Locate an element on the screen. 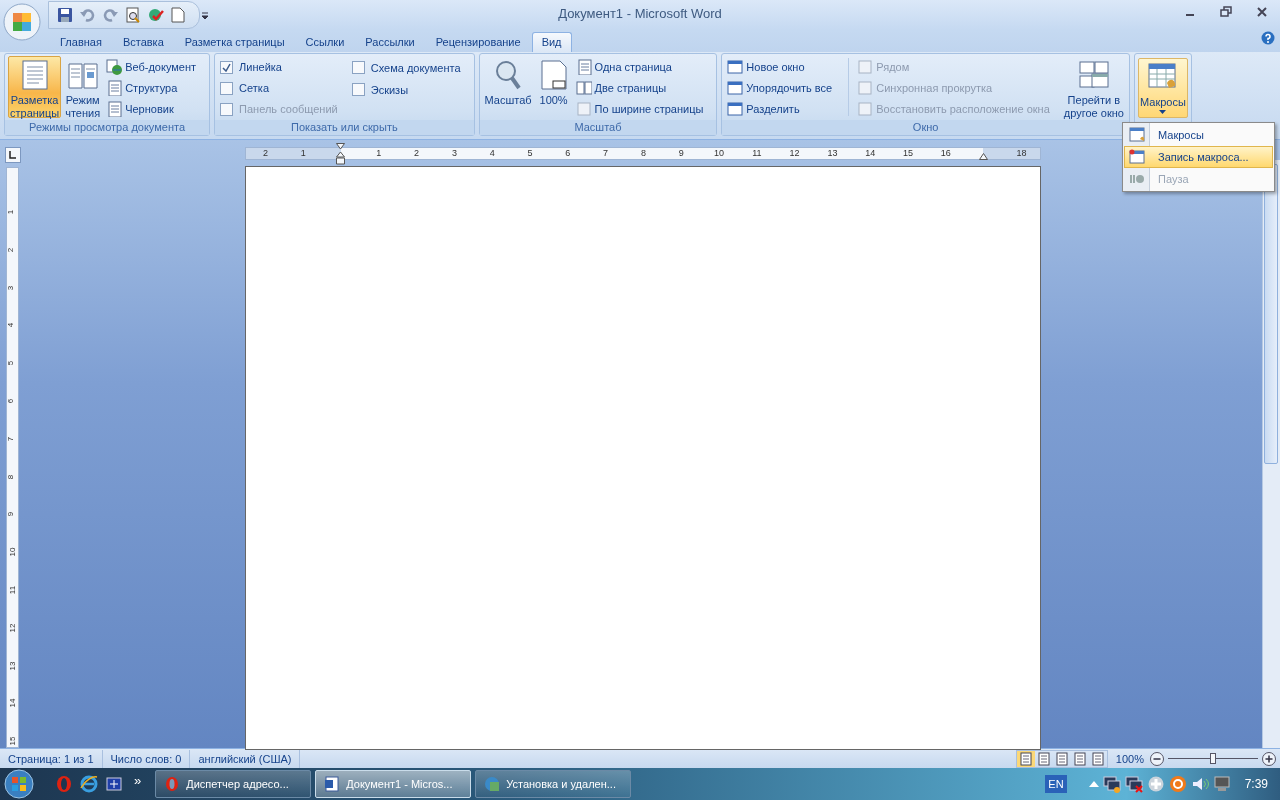 The width and height of the screenshot is (1280, 800). checkbox: Сетка is located at coordinates (279, 88).